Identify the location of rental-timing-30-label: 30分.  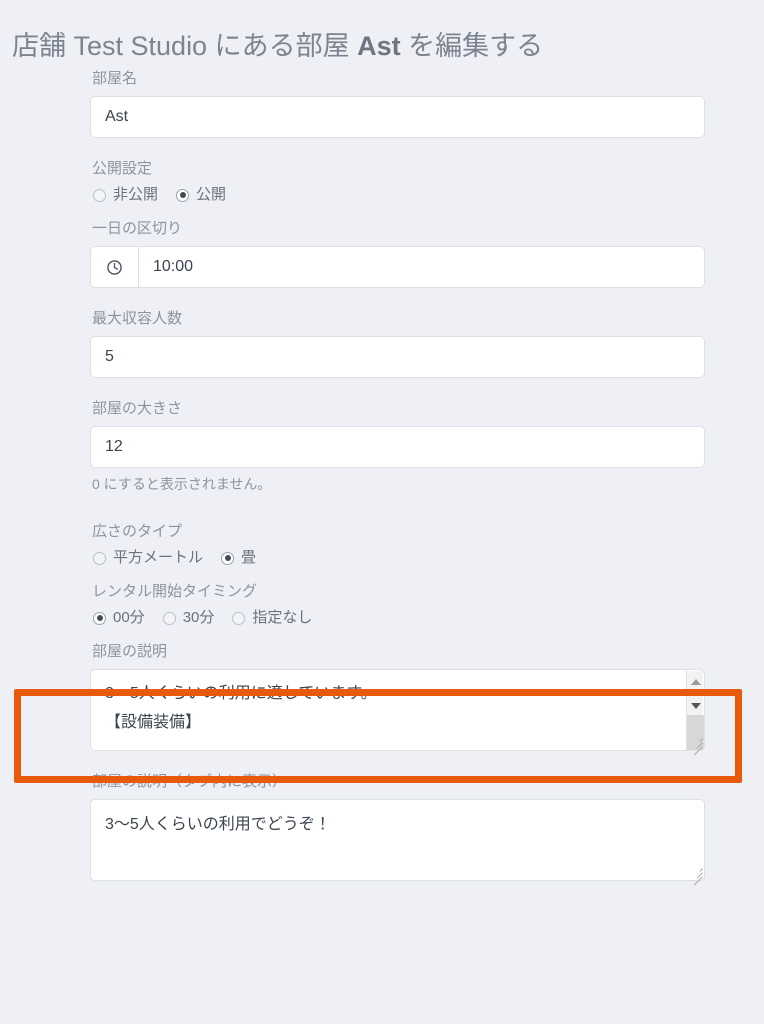
(198, 617).